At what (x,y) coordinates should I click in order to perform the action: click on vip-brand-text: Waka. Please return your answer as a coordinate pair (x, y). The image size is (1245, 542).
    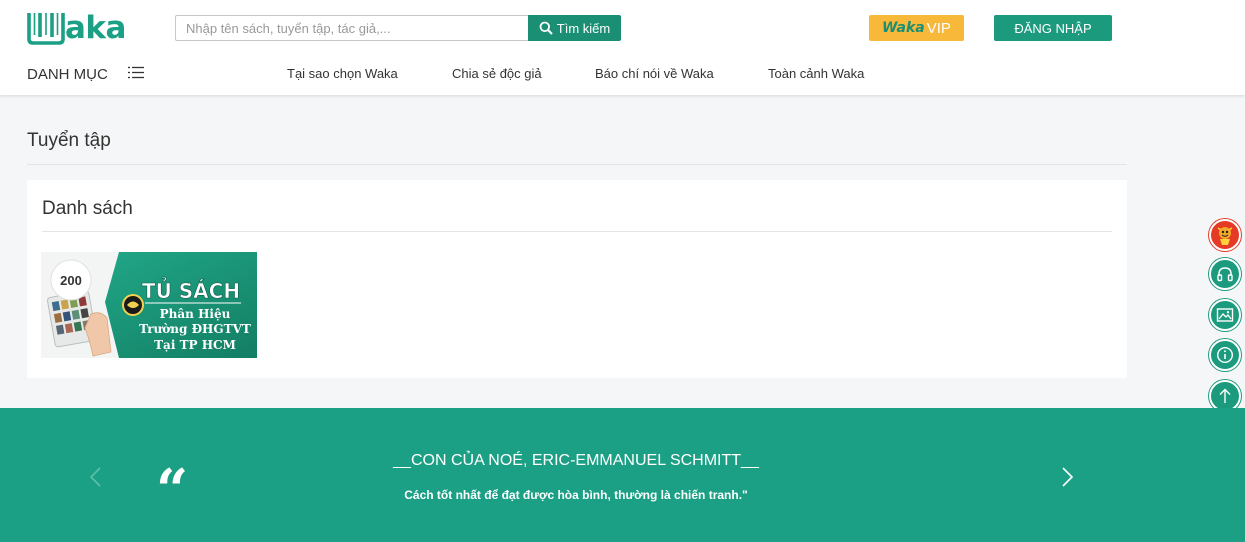
    Looking at the image, I should click on (903, 28).